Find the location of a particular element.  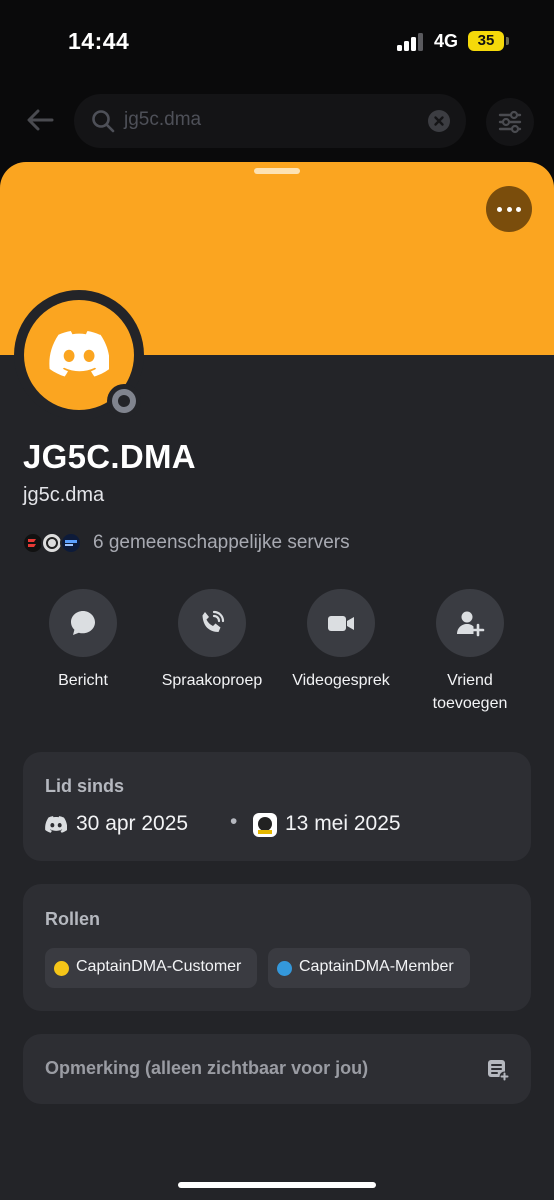

mutual-server-icons is located at coordinates (54, 543).